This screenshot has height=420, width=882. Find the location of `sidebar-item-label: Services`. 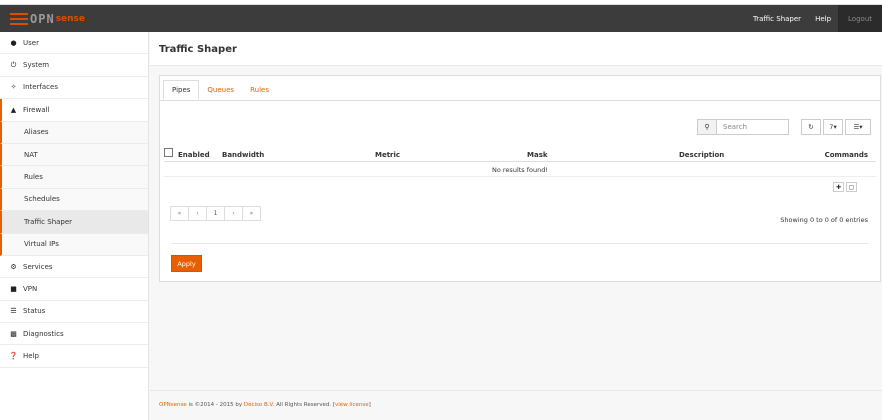

sidebar-item-label: Services is located at coordinates (38, 266).